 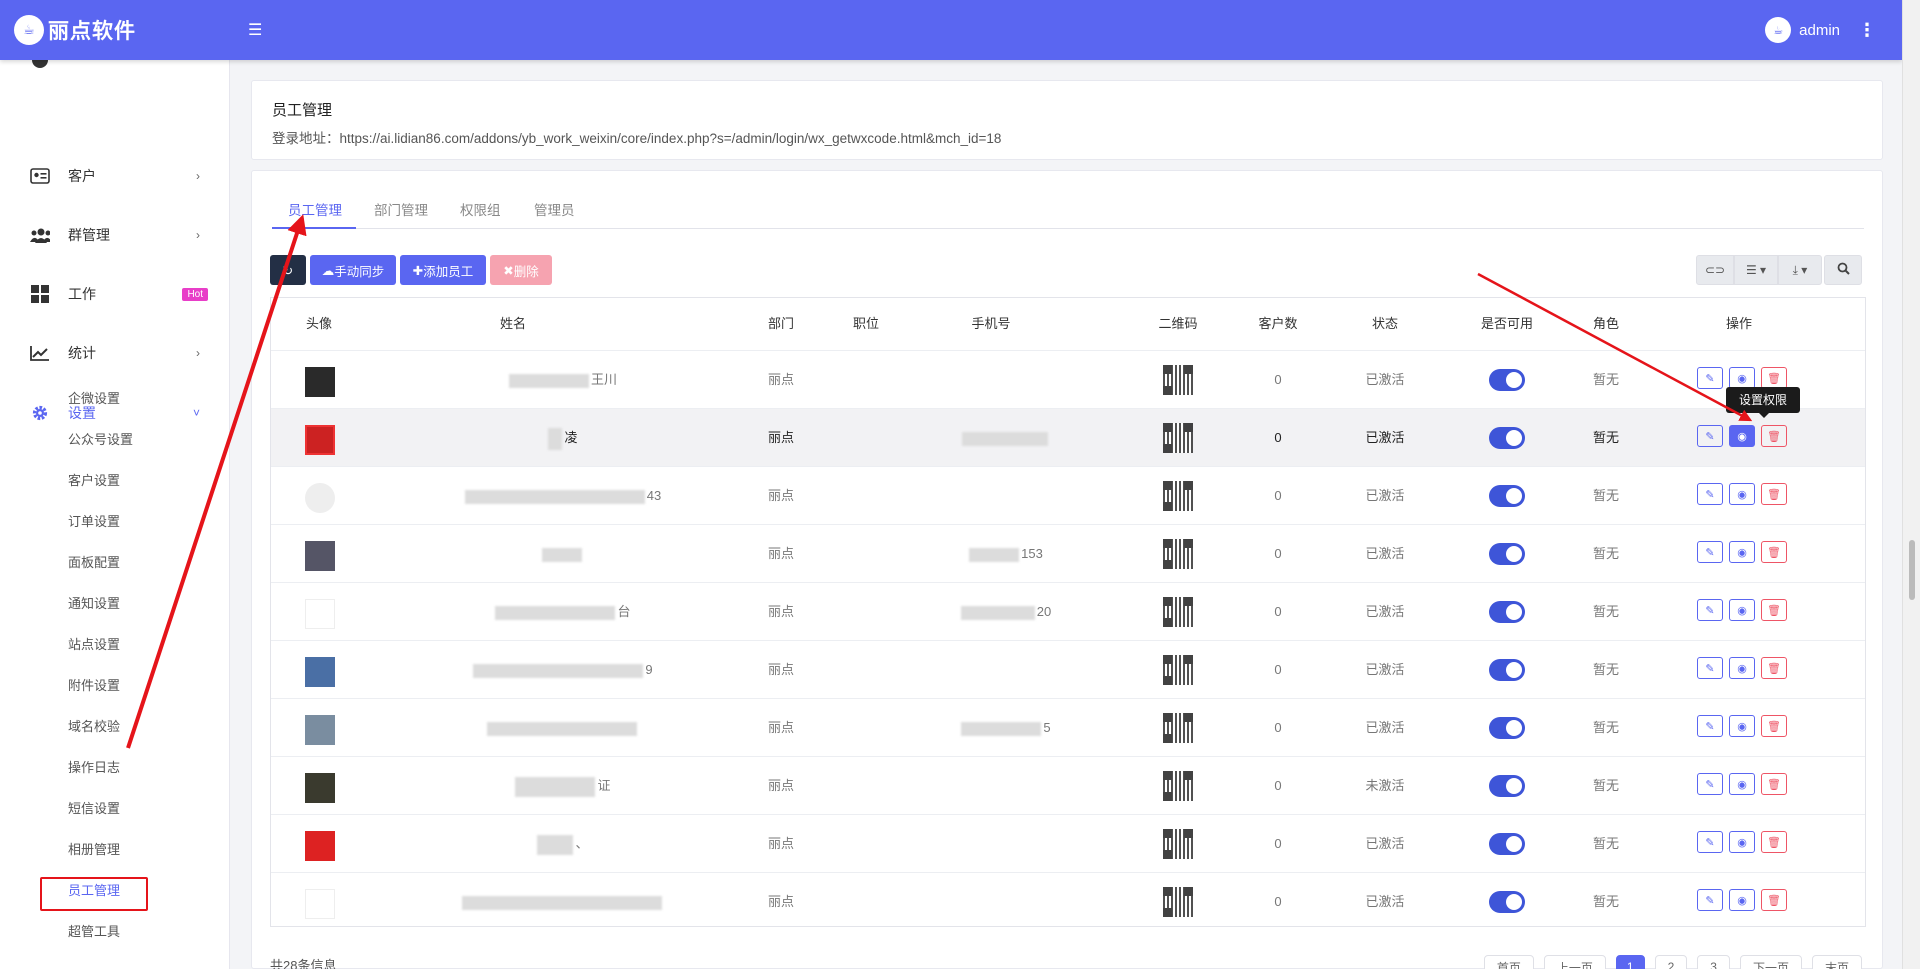 What do you see at coordinates (1178, 324) in the screenshot?
I see `column-header-qrcode: 二维码` at bounding box center [1178, 324].